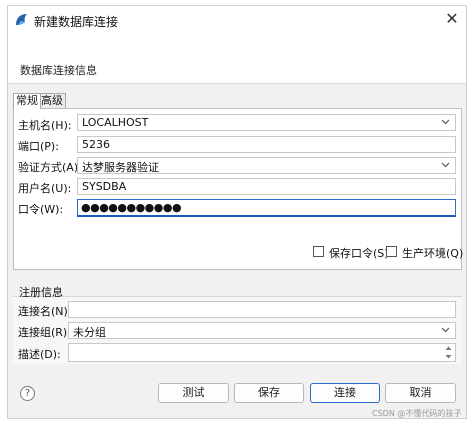 The width and height of the screenshot is (474, 425). What do you see at coordinates (89, 332) in the screenshot?
I see `conn-group-value: 未分组` at bounding box center [89, 332].